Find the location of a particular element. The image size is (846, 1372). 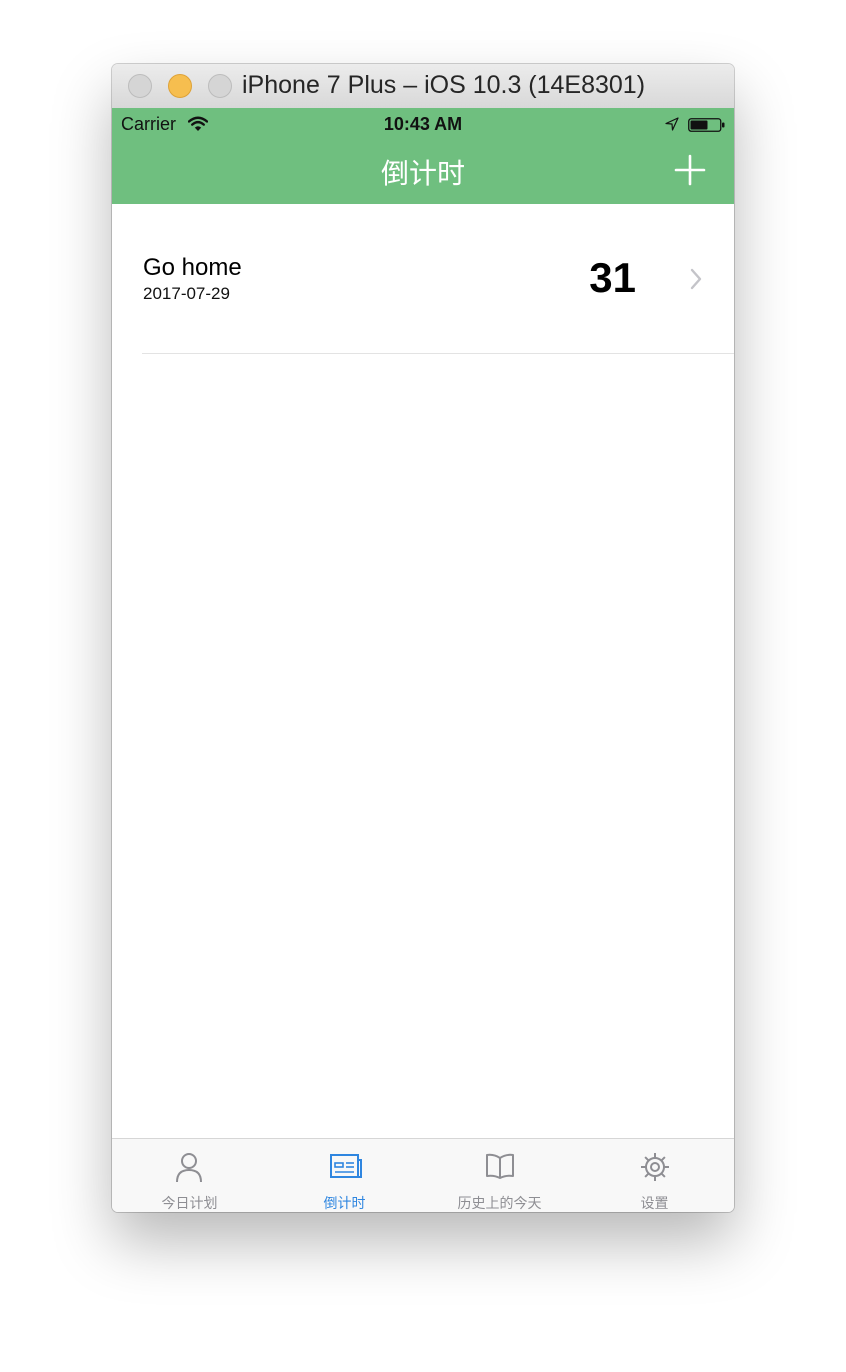

item-title: Go home is located at coordinates (192, 267).